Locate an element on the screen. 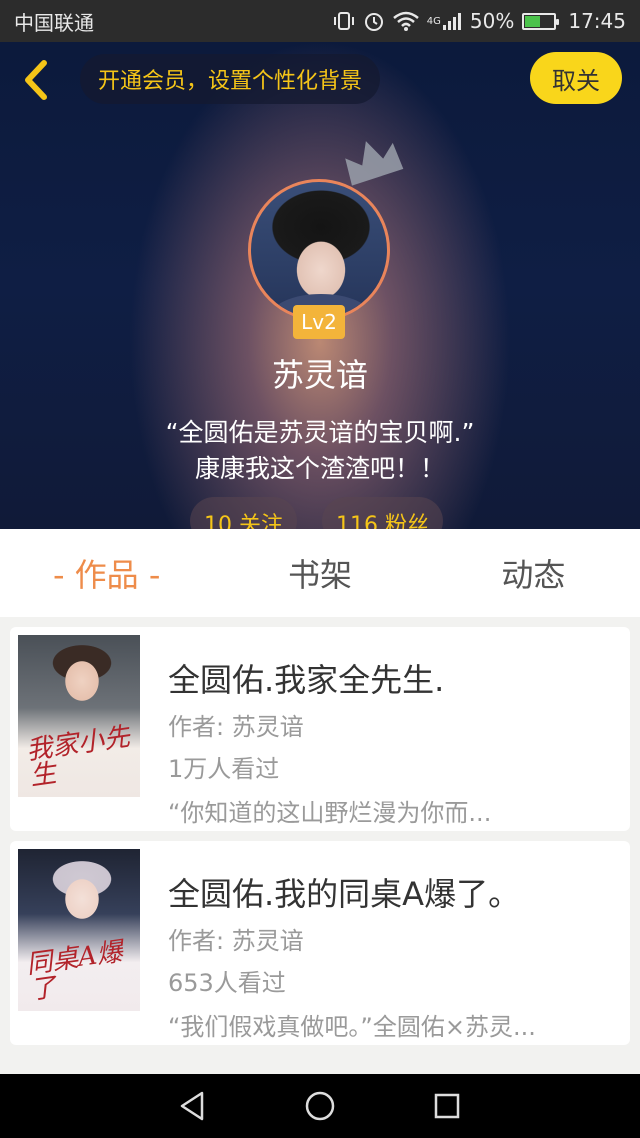 The width and height of the screenshot is (640, 1138). battery-percent: 50% is located at coordinates (492, 21).